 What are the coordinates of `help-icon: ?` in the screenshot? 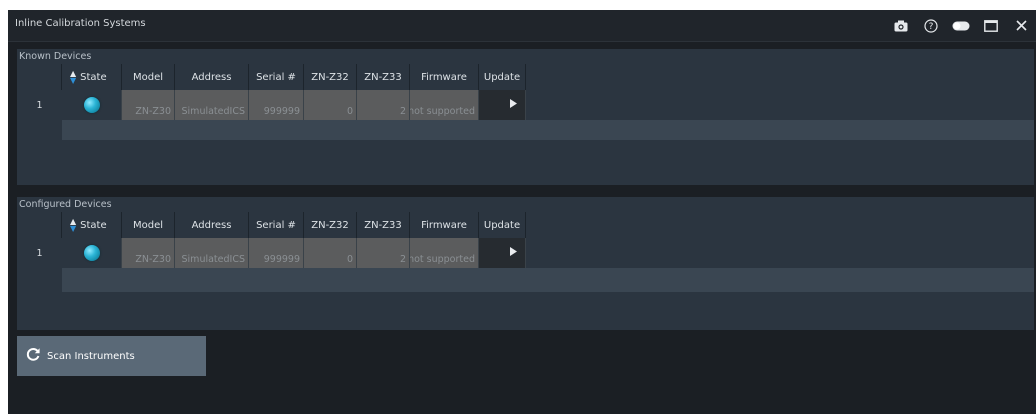 It's located at (931, 25).